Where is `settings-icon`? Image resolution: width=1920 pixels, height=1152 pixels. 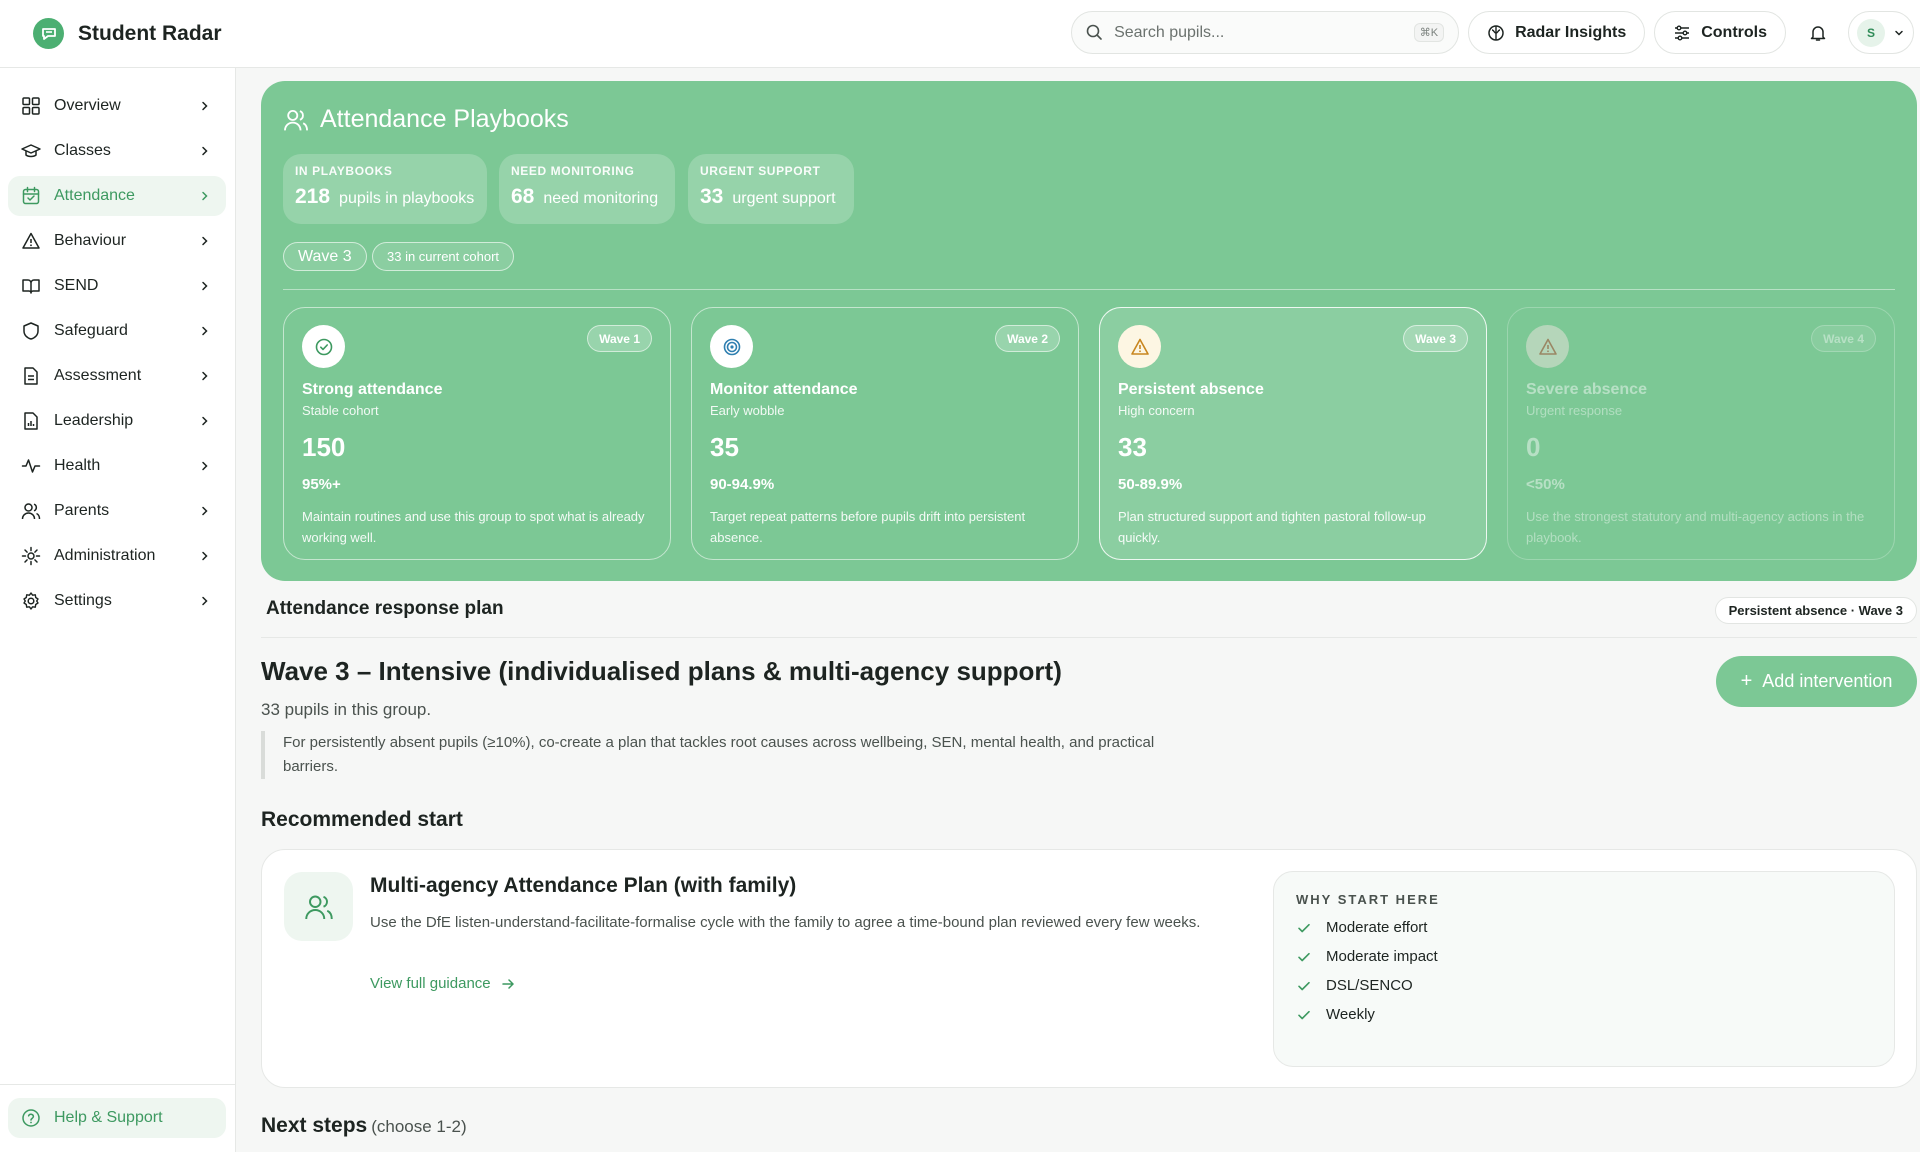
settings-icon is located at coordinates (31, 601).